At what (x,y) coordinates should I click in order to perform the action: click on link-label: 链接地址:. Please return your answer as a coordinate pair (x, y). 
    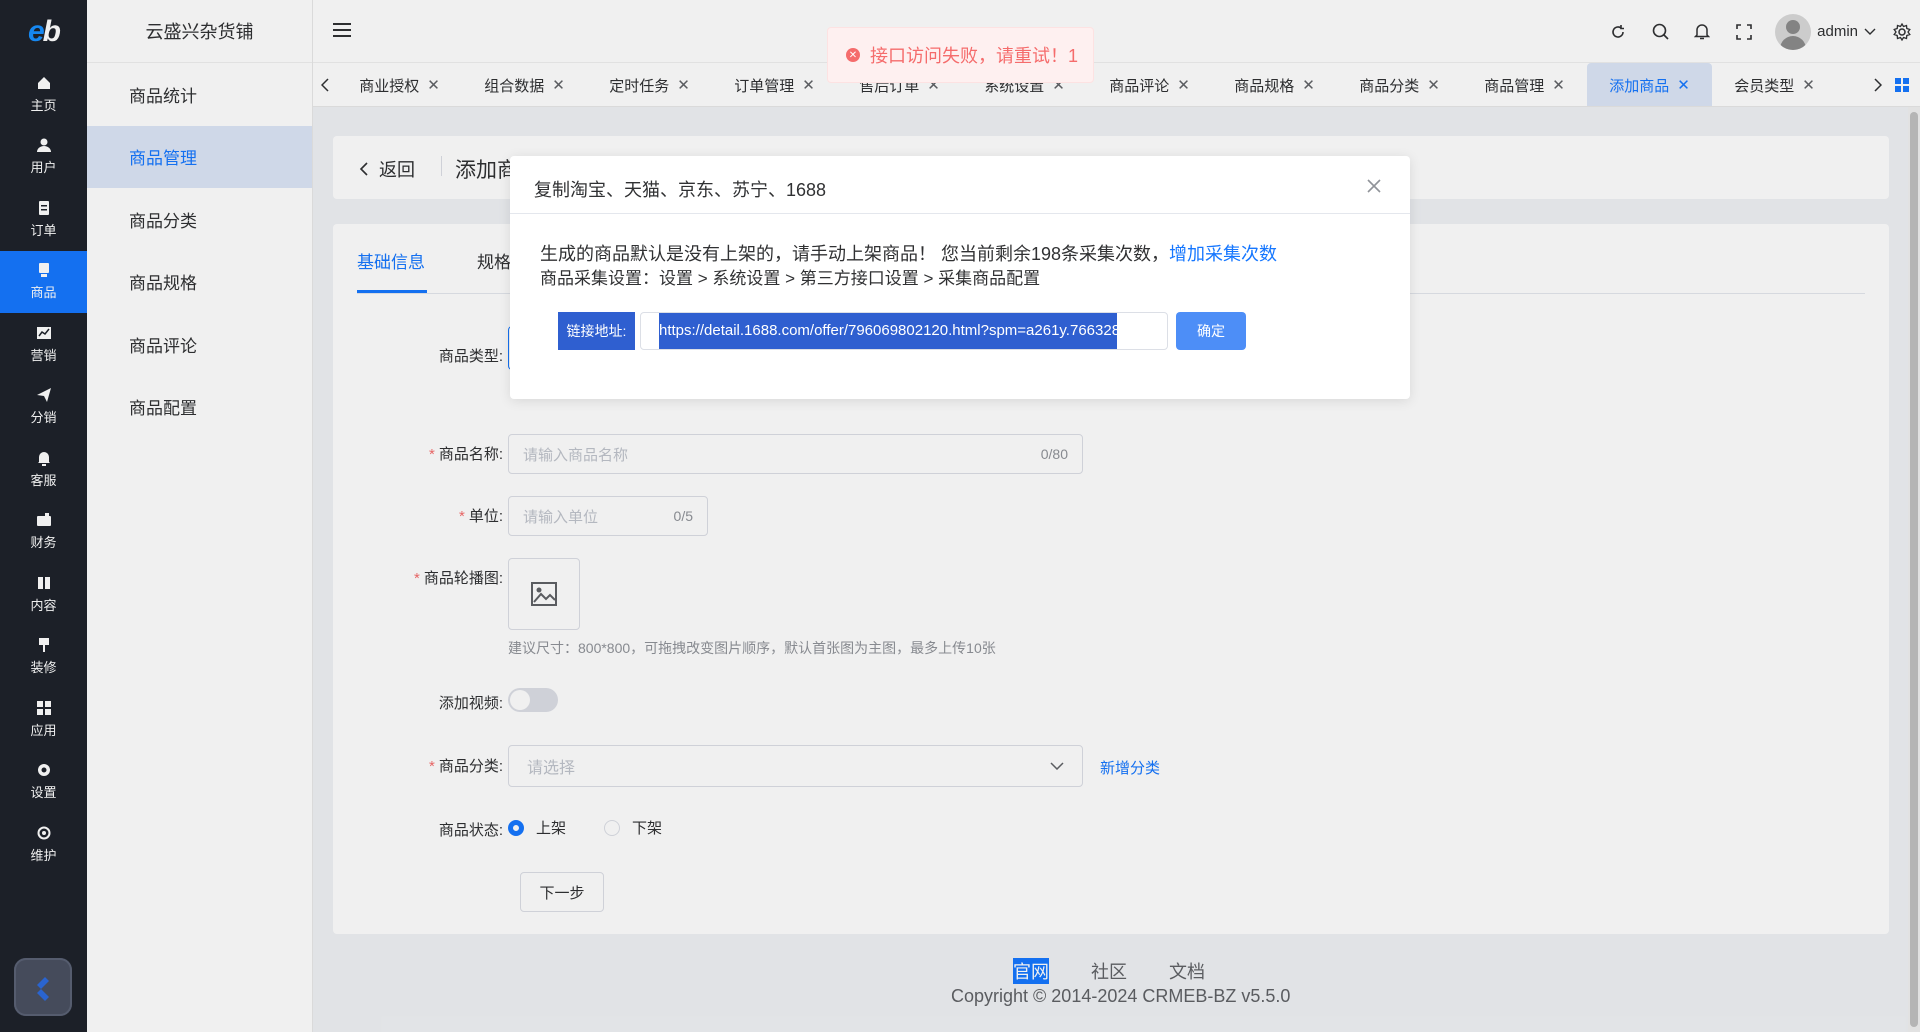
    Looking at the image, I should click on (596, 331).